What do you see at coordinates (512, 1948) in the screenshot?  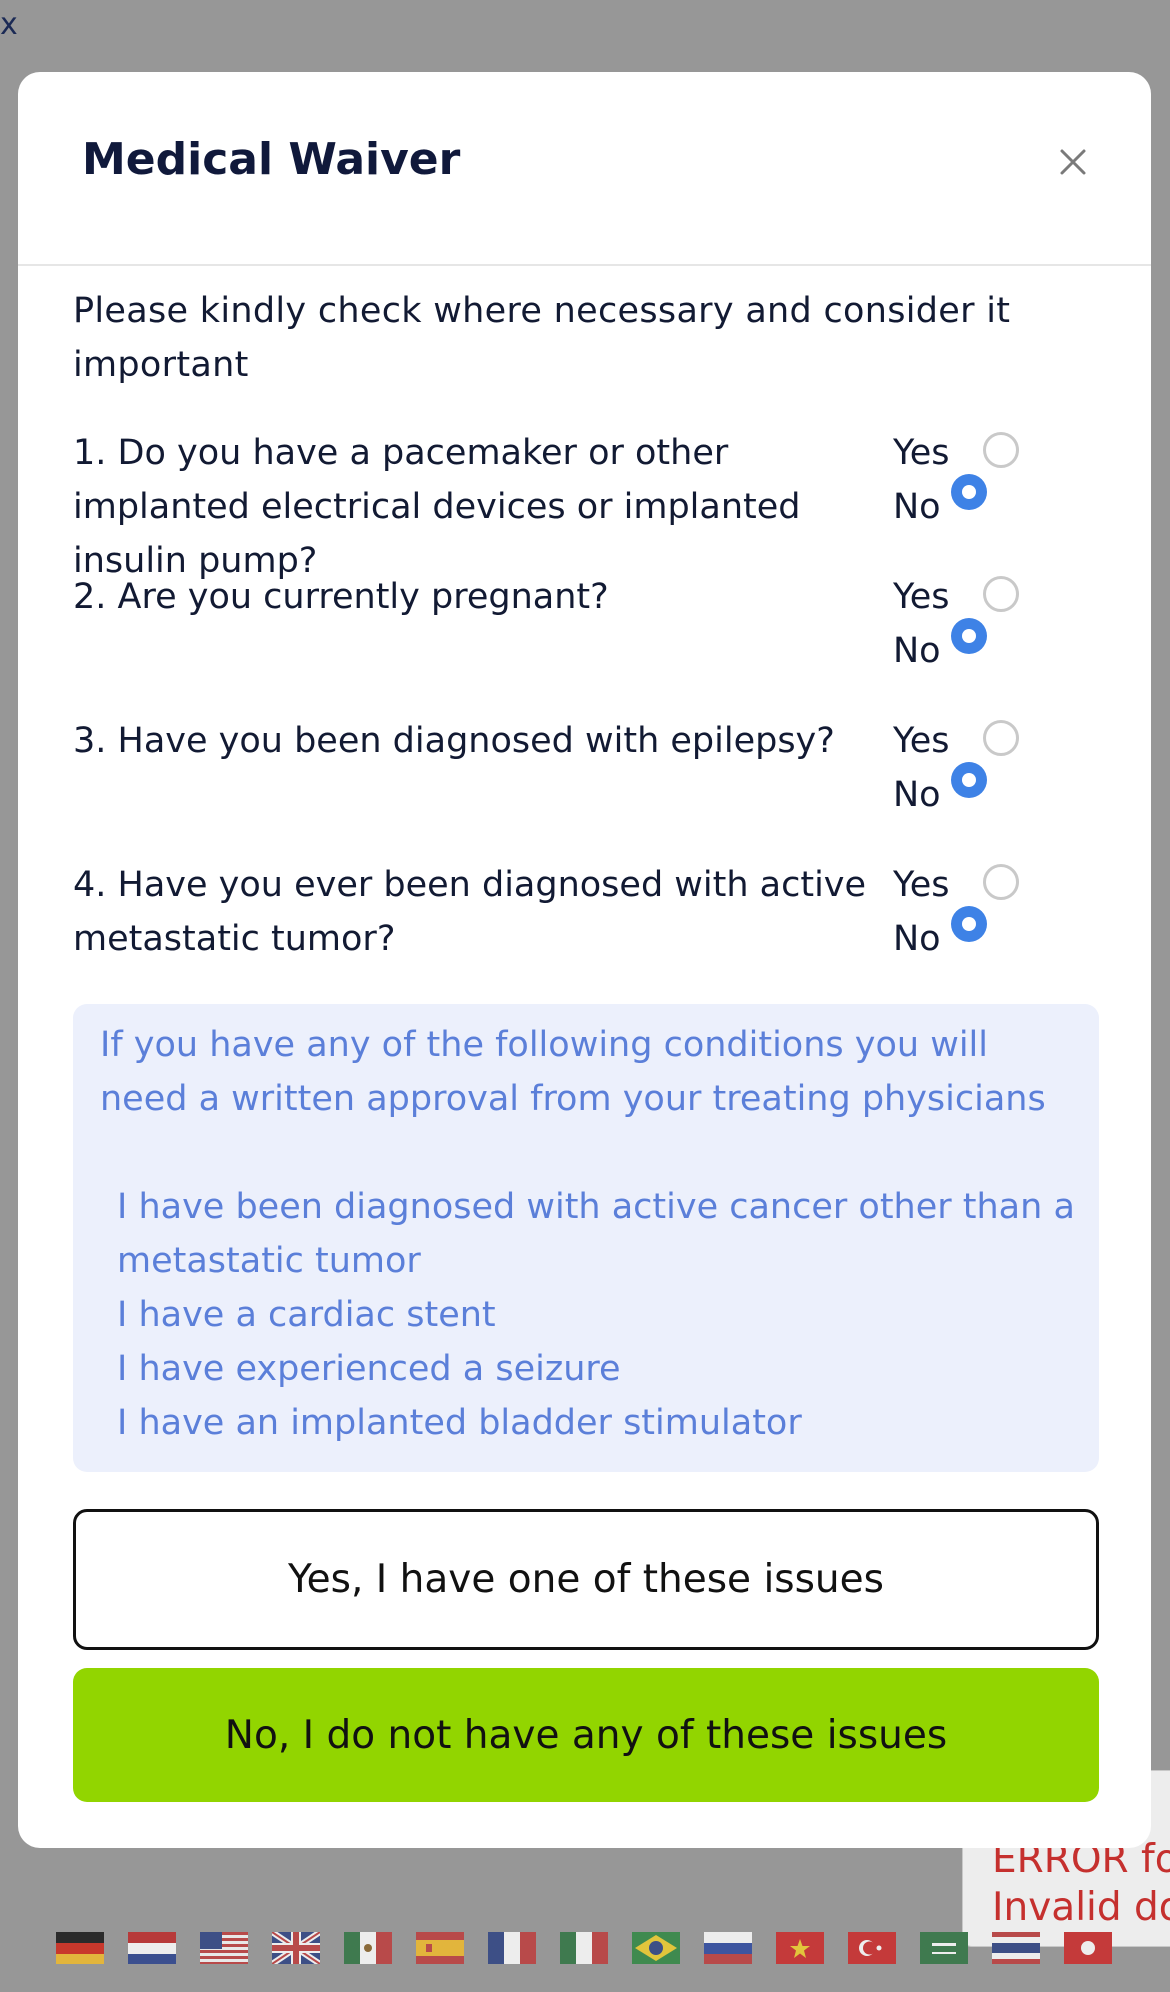 I see `france-flag-icon` at bounding box center [512, 1948].